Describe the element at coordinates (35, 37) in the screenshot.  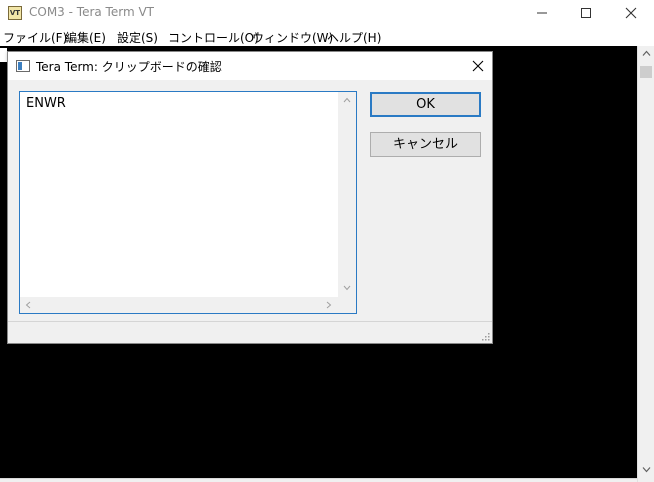
I see `menu-file: ファイル(F)` at that location.